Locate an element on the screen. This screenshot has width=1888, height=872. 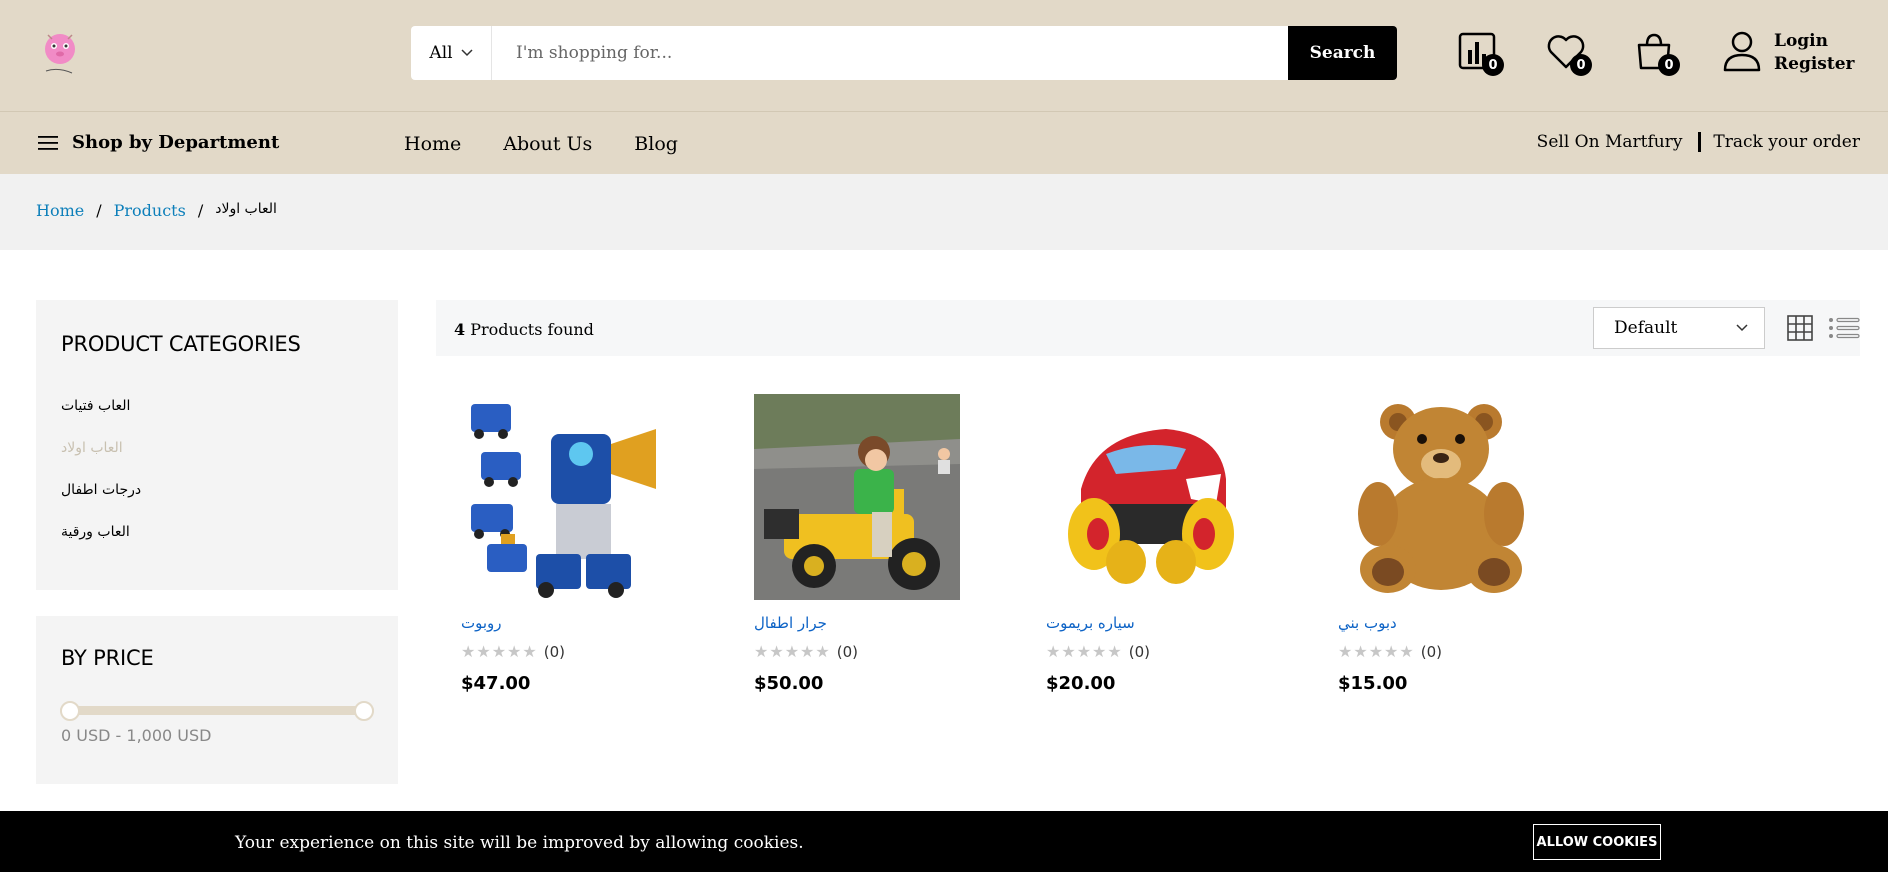
product-title-link: روبوت is located at coordinates (564, 623).